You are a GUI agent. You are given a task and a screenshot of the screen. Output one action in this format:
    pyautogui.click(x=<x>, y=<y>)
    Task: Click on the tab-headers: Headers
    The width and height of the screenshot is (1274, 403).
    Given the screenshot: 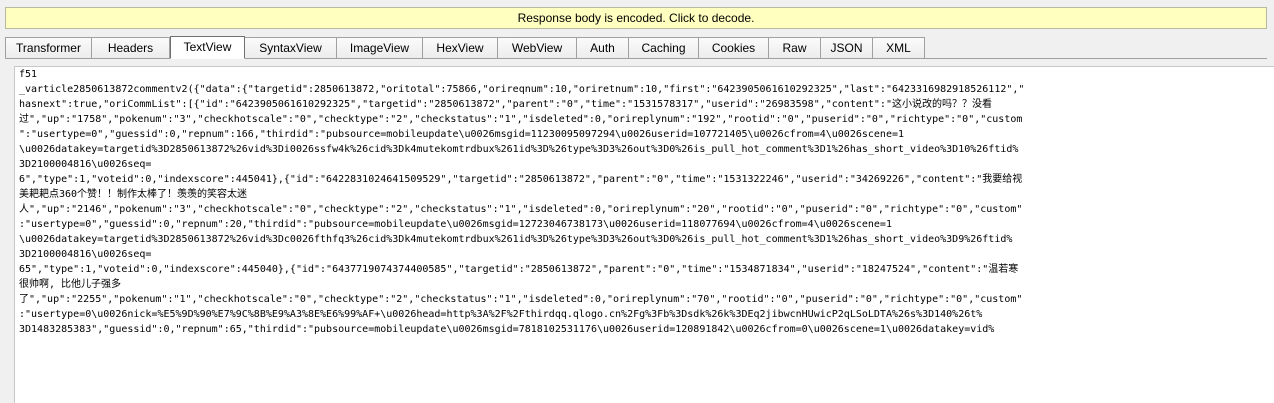 What is the action you would take?
    pyautogui.click(x=131, y=47)
    